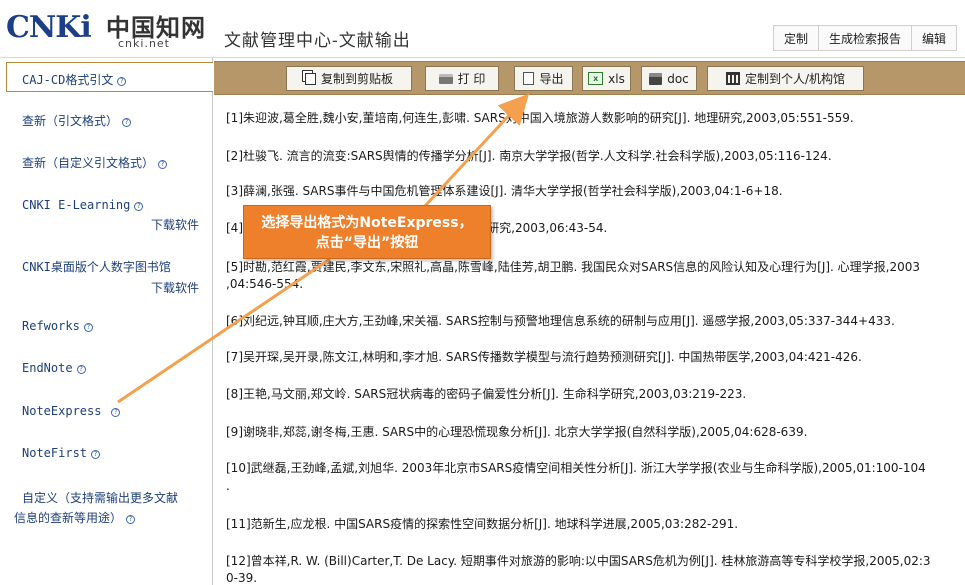  What do you see at coordinates (68, 518) in the screenshot?
I see `sidebar-item-label-cont: 信息的查新等用途）` at bounding box center [68, 518].